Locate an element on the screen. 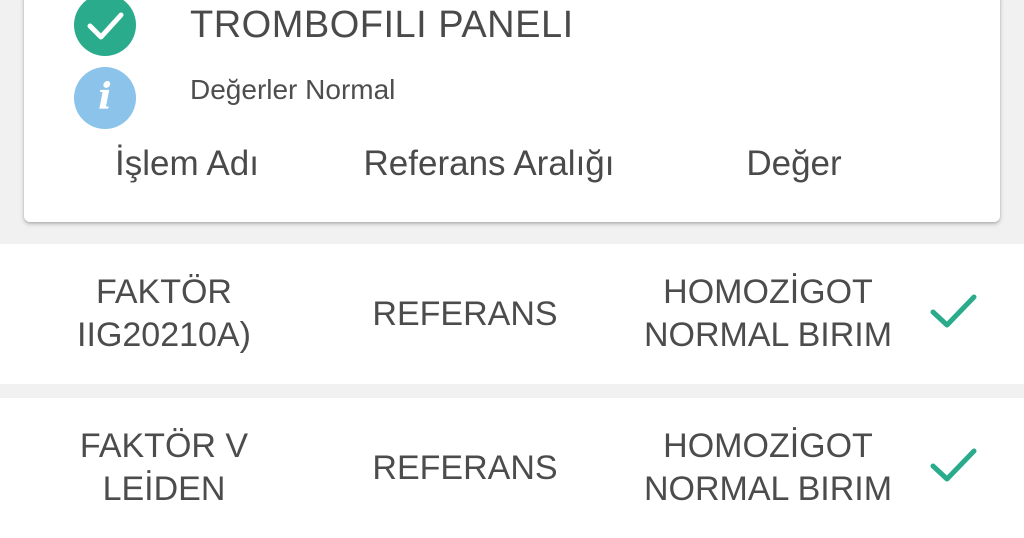 This screenshot has width=1024, height=538. test-name-line: FAKTÖR V is located at coordinates (164, 446).